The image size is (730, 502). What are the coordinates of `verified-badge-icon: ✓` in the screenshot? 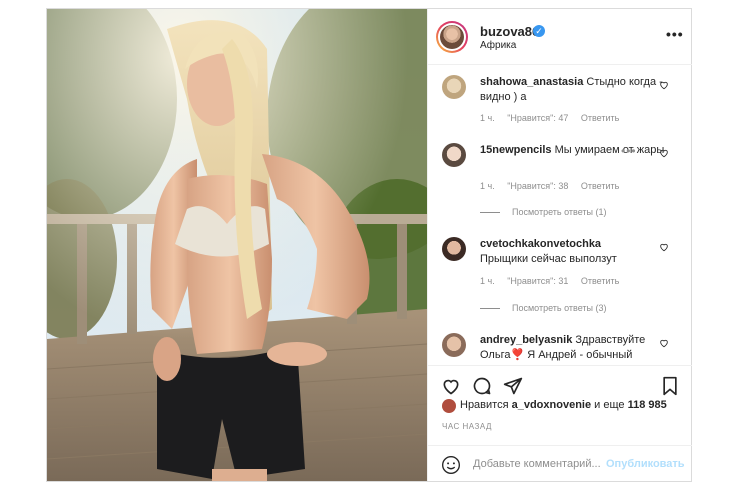 It's located at (539, 31).